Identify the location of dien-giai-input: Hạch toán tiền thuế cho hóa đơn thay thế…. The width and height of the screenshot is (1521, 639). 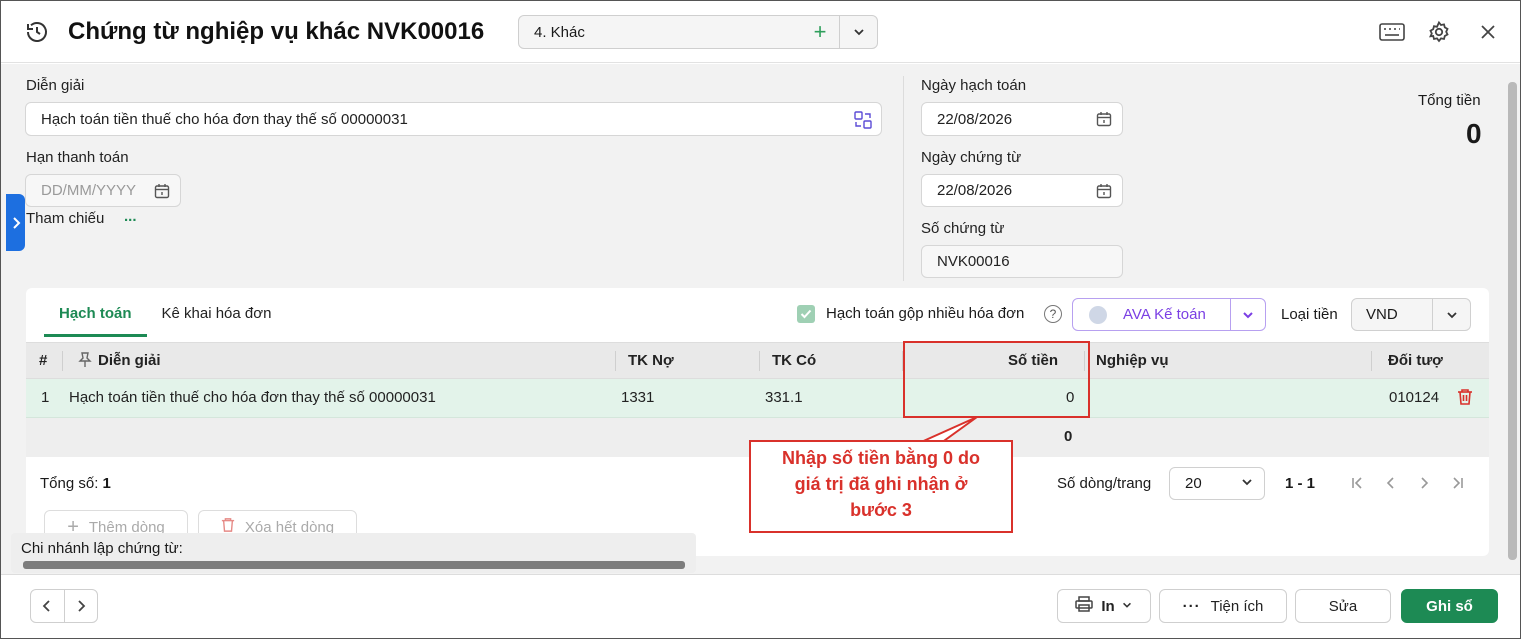
(453, 119).